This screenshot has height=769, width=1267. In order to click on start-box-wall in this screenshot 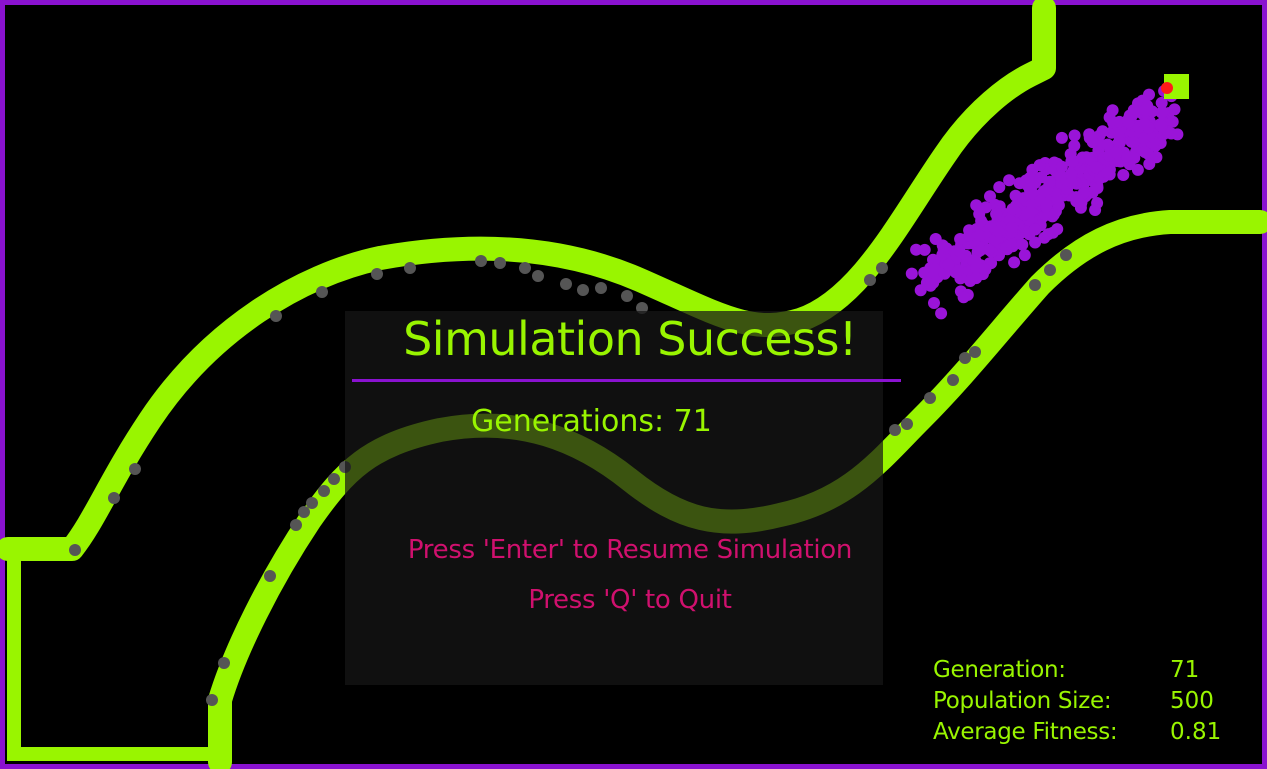, I will do `click(112, 655)`.